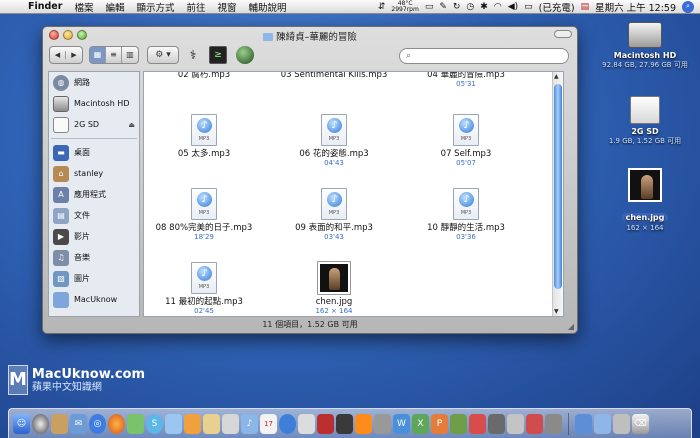  Describe the element at coordinates (116, 423) in the screenshot. I see `firefox-dock-icon` at that location.